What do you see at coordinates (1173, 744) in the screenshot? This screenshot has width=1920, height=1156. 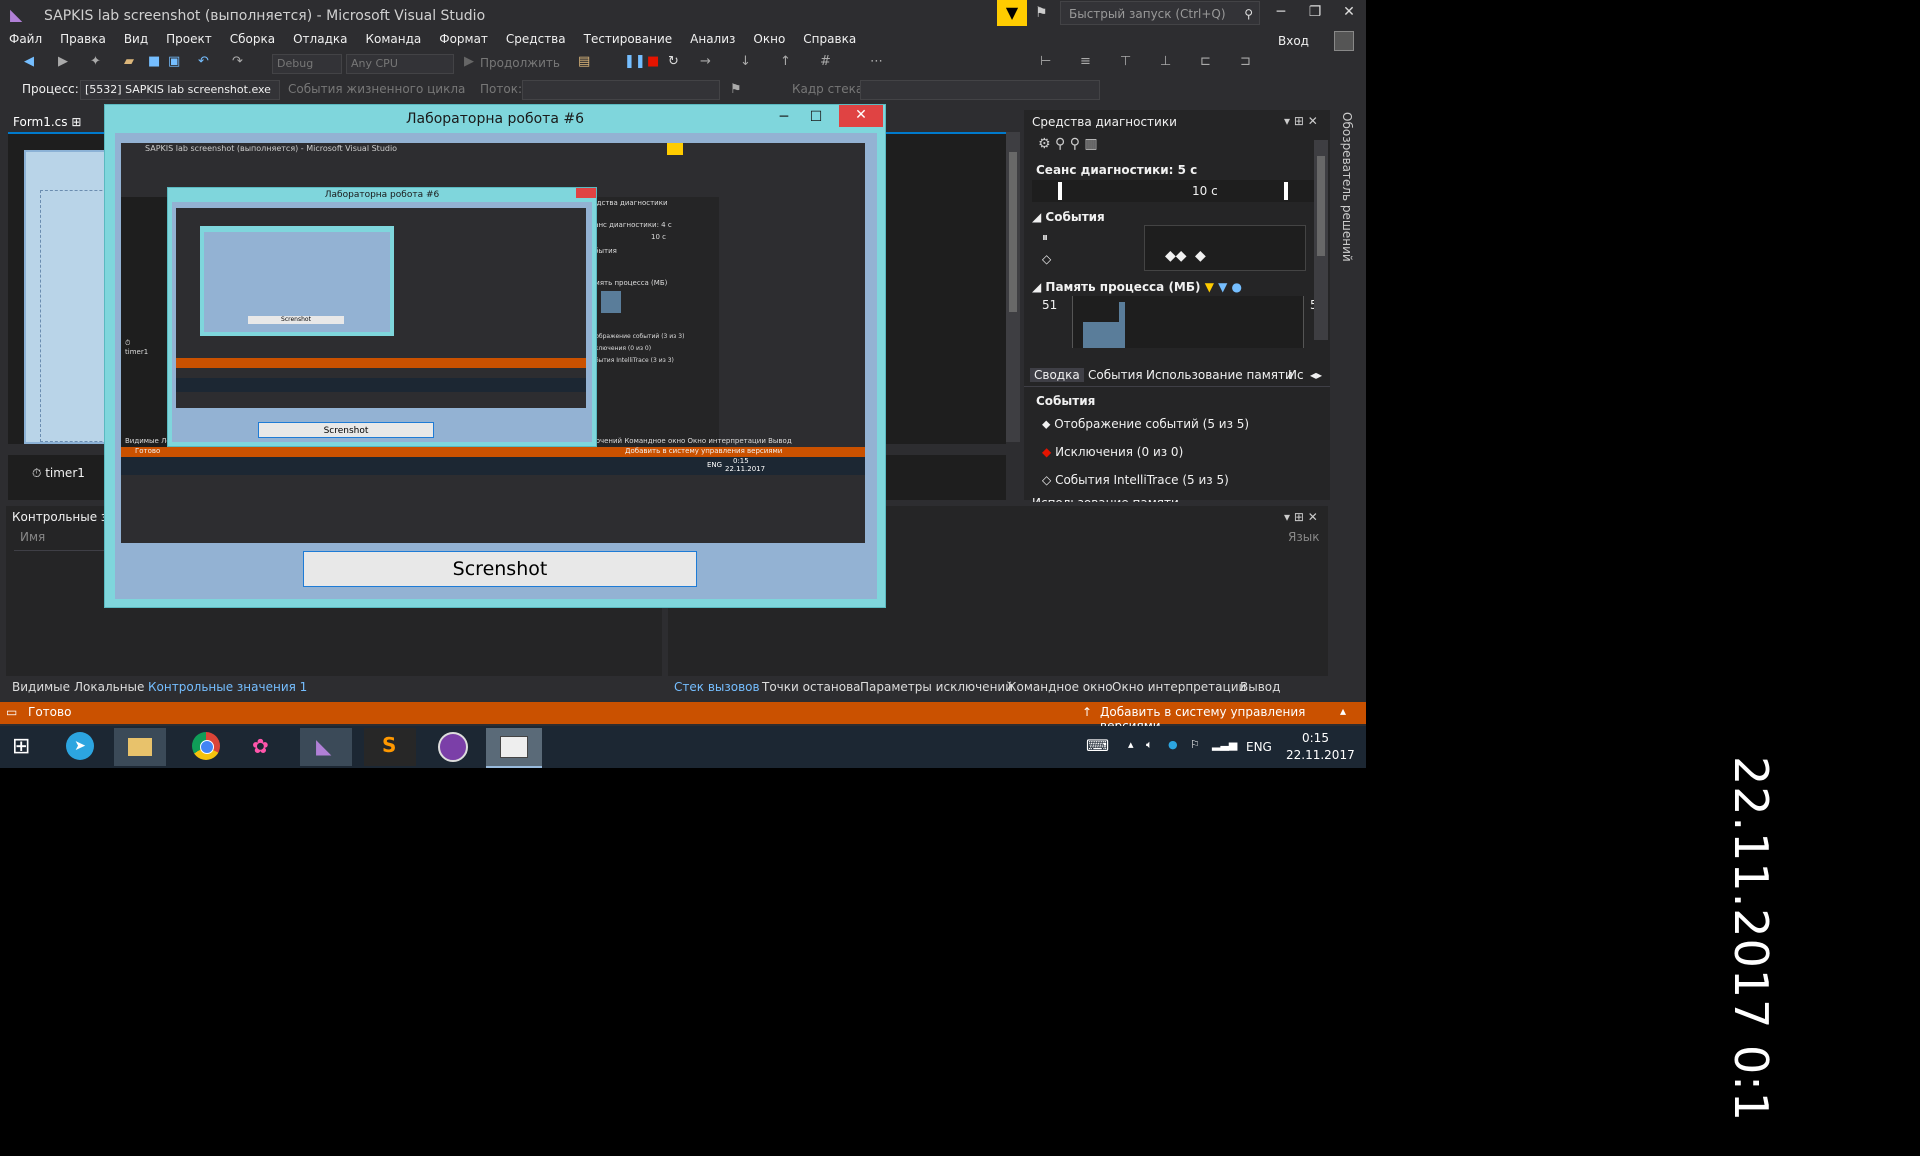 I see `telegram-tray-icon: ●` at bounding box center [1173, 744].